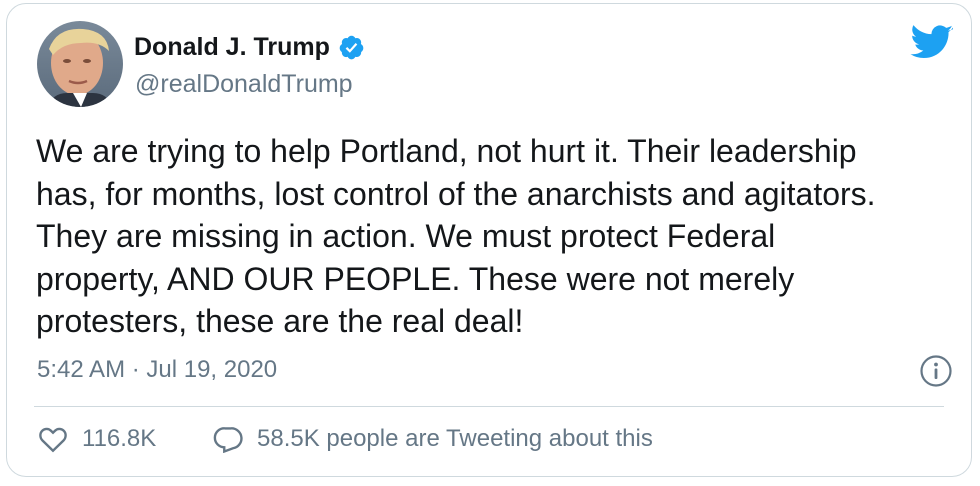 The height and width of the screenshot is (486, 980). Describe the element at coordinates (455, 438) in the screenshot. I see `discussion-count: 58.5K people are Tweeting about this` at that location.